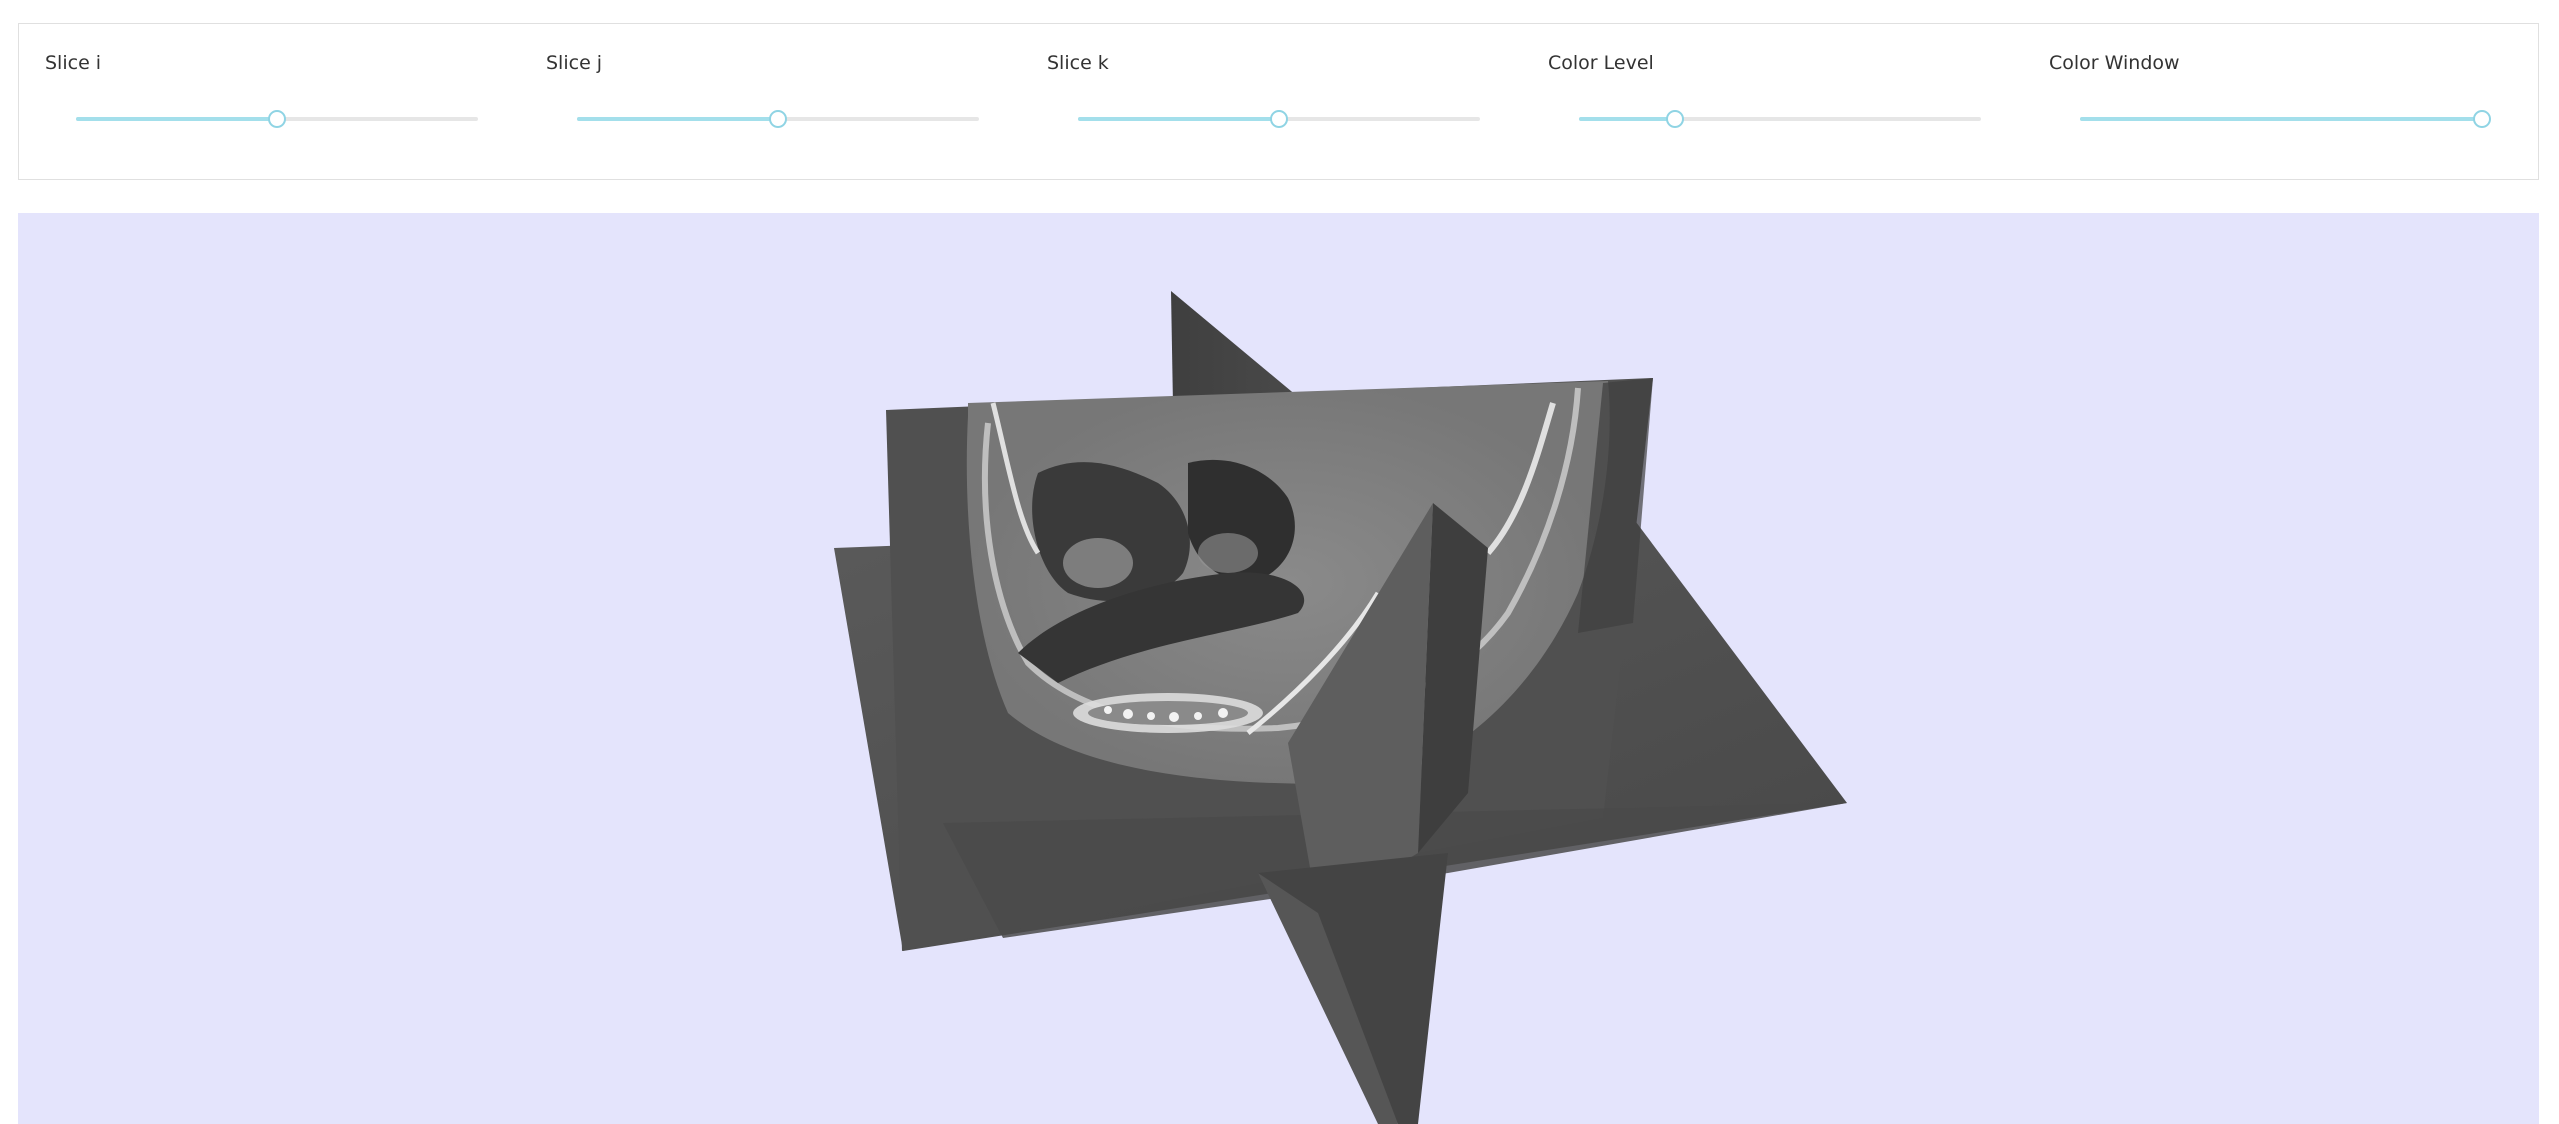 This screenshot has width=2559, height=1124. Describe the element at coordinates (1078, 63) in the screenshot. I see `slice-k-label: Slice k` at that location.